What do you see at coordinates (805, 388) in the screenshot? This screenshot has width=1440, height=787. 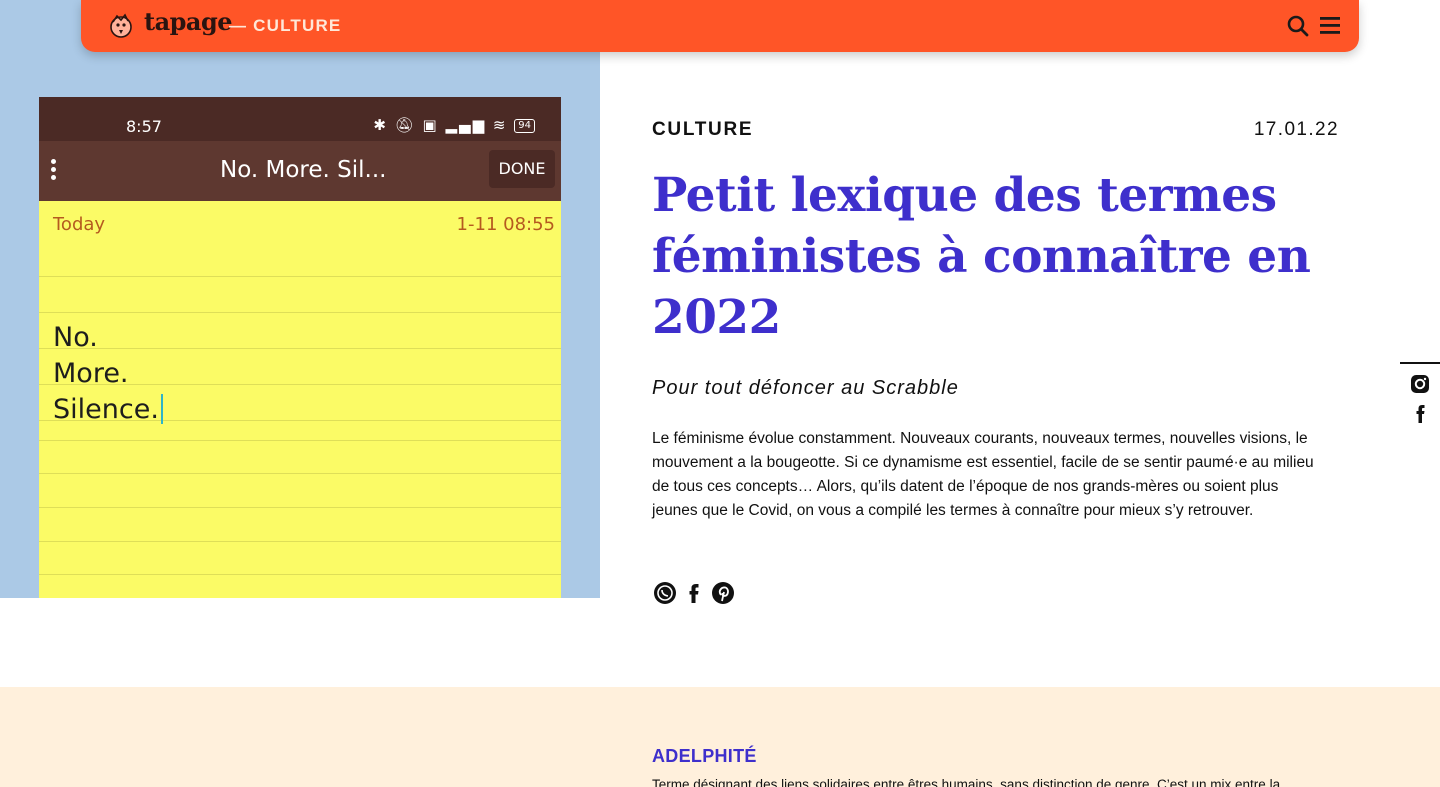 I see `article-subtitle: Pour tout défoncer au Scrabble` at bounding box center [805, 388].